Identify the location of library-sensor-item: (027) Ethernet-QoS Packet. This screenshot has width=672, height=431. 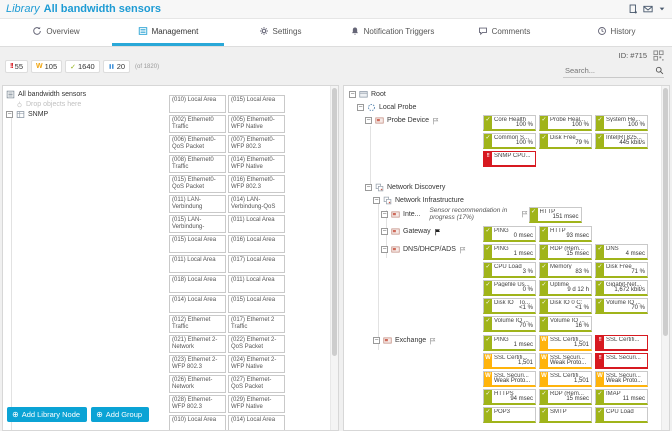
(256, 384).